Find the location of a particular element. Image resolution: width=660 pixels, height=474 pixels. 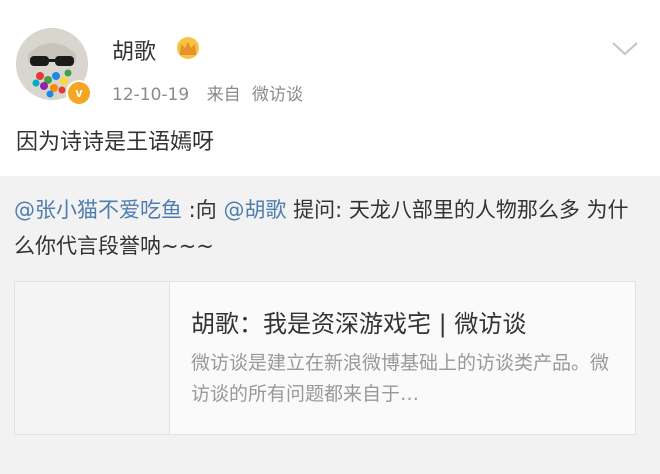

card-title: 胡歌：我是资深游戏宅 | 微访谈 is located at coordinates (358, 321).